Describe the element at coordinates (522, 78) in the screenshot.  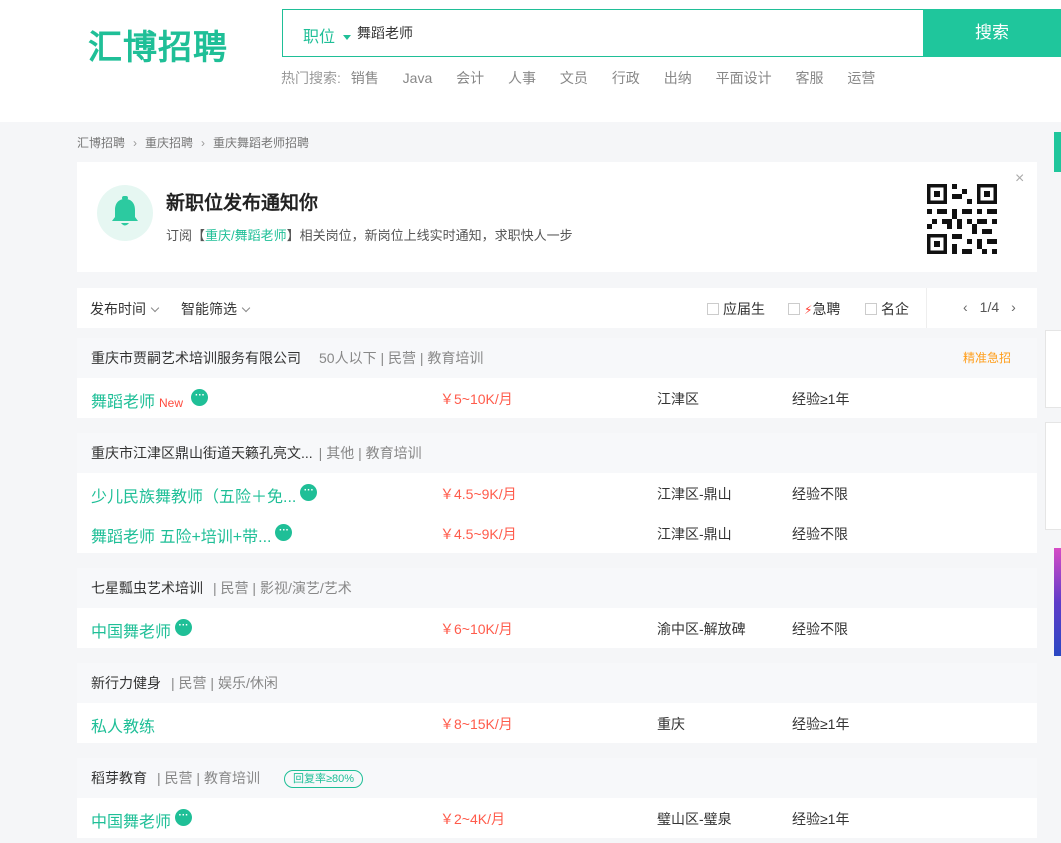
I see `hot-term-link: 人事` at that location.